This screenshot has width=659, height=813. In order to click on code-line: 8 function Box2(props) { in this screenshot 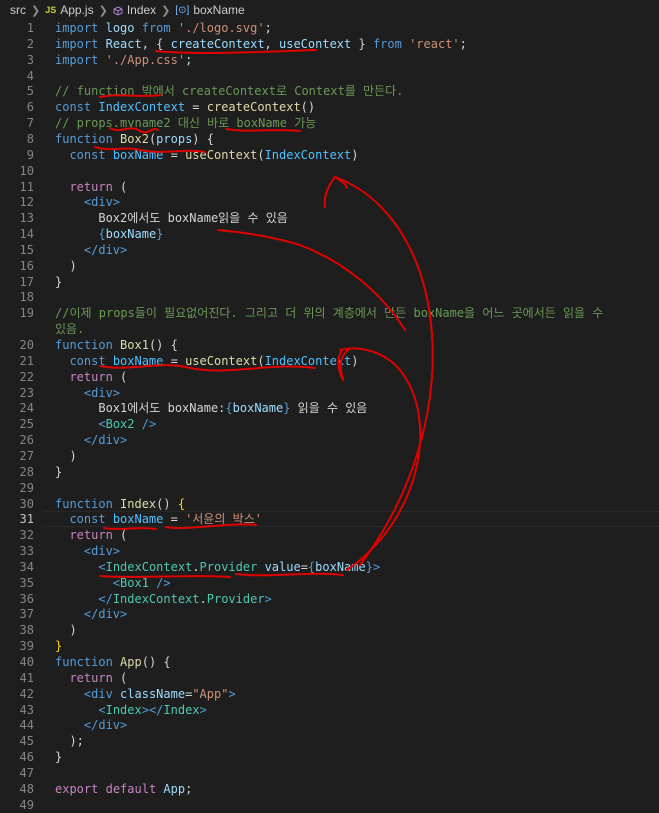, I will do `click(329, 139)`.